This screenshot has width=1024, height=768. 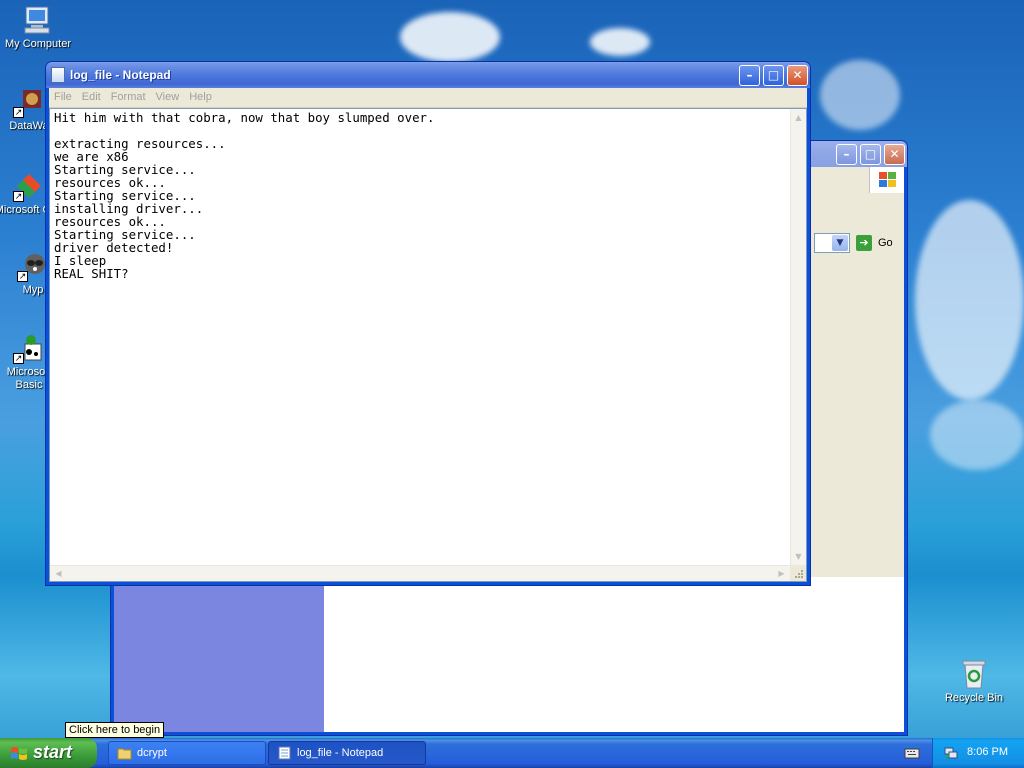 I want to click on menu-format: Format, so click(x=128, y=95).